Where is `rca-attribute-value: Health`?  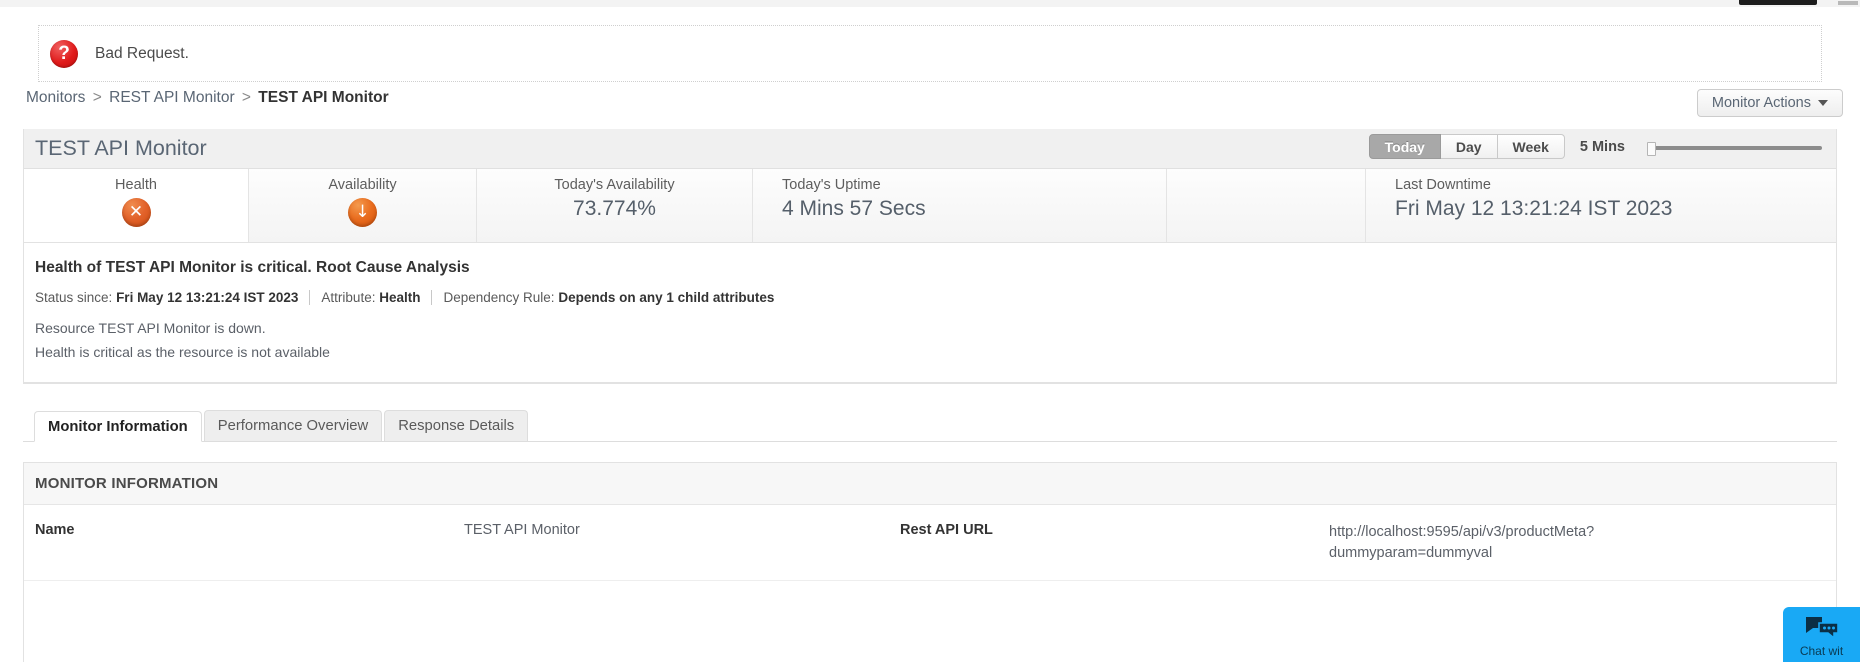 rca-attribute-value: Health is located at coordinates (400, 297).